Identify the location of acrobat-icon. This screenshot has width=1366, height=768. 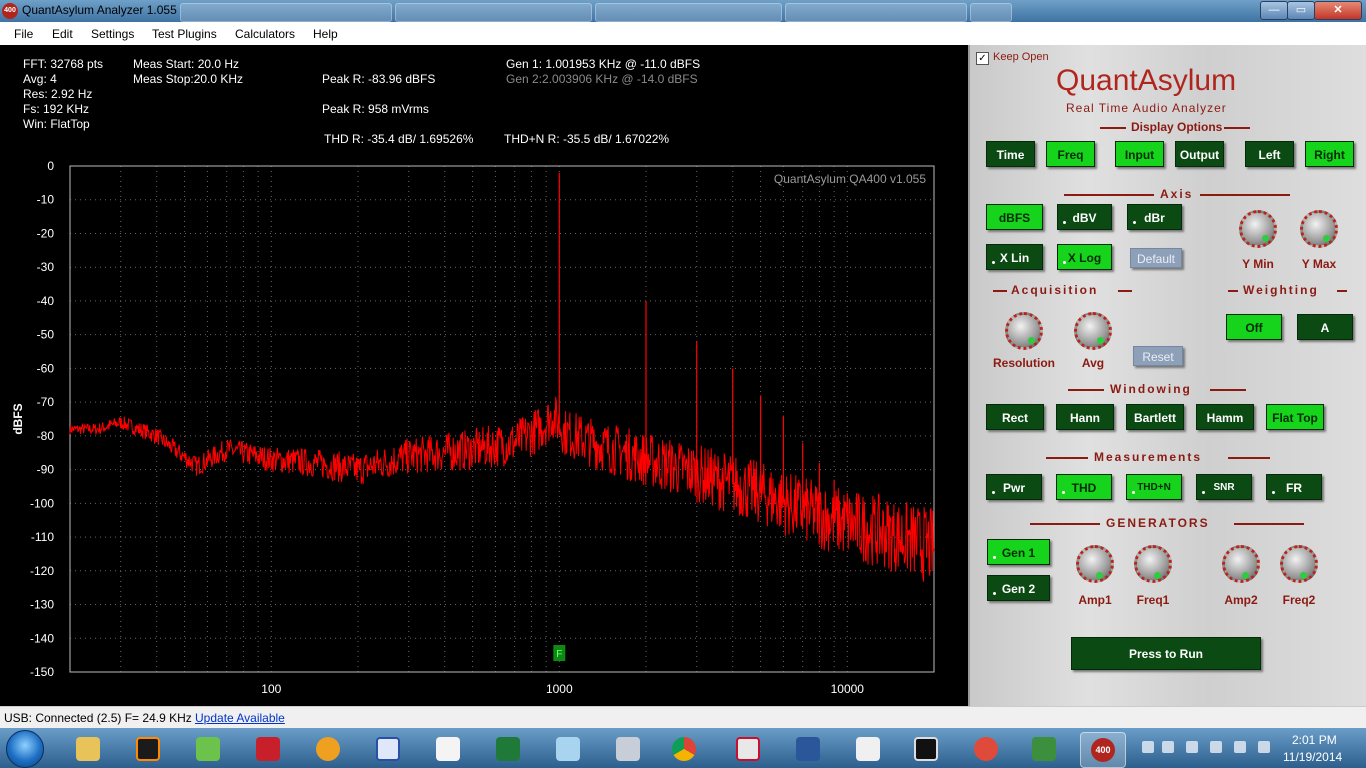
(748, 749).